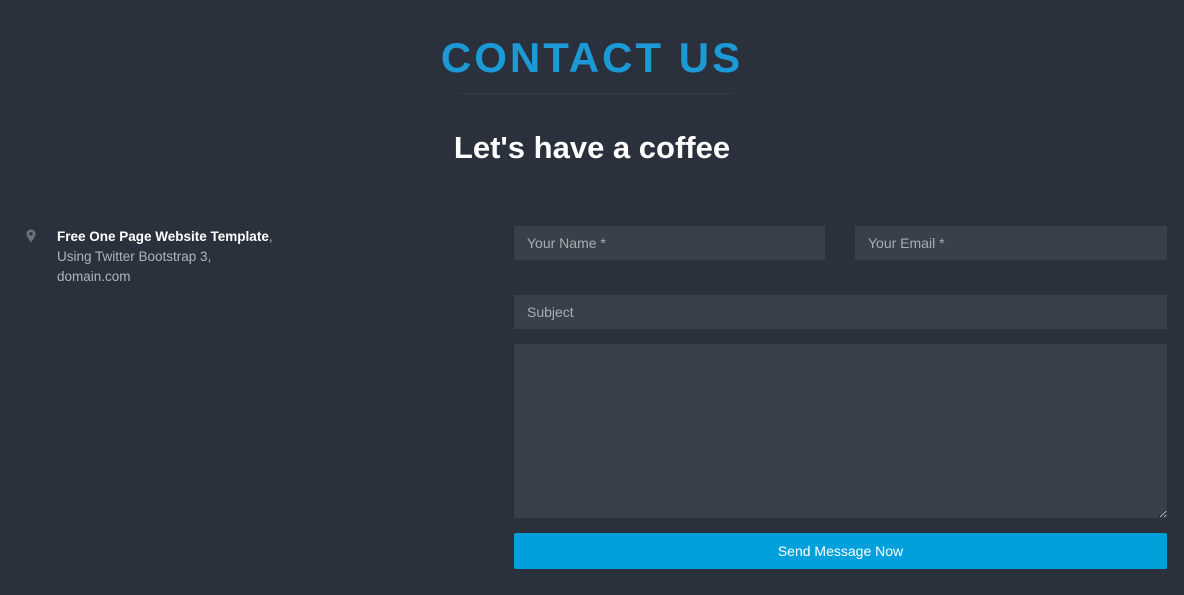 The image size is (1184, 595). I want to click on email-input, so click(1011, 243).